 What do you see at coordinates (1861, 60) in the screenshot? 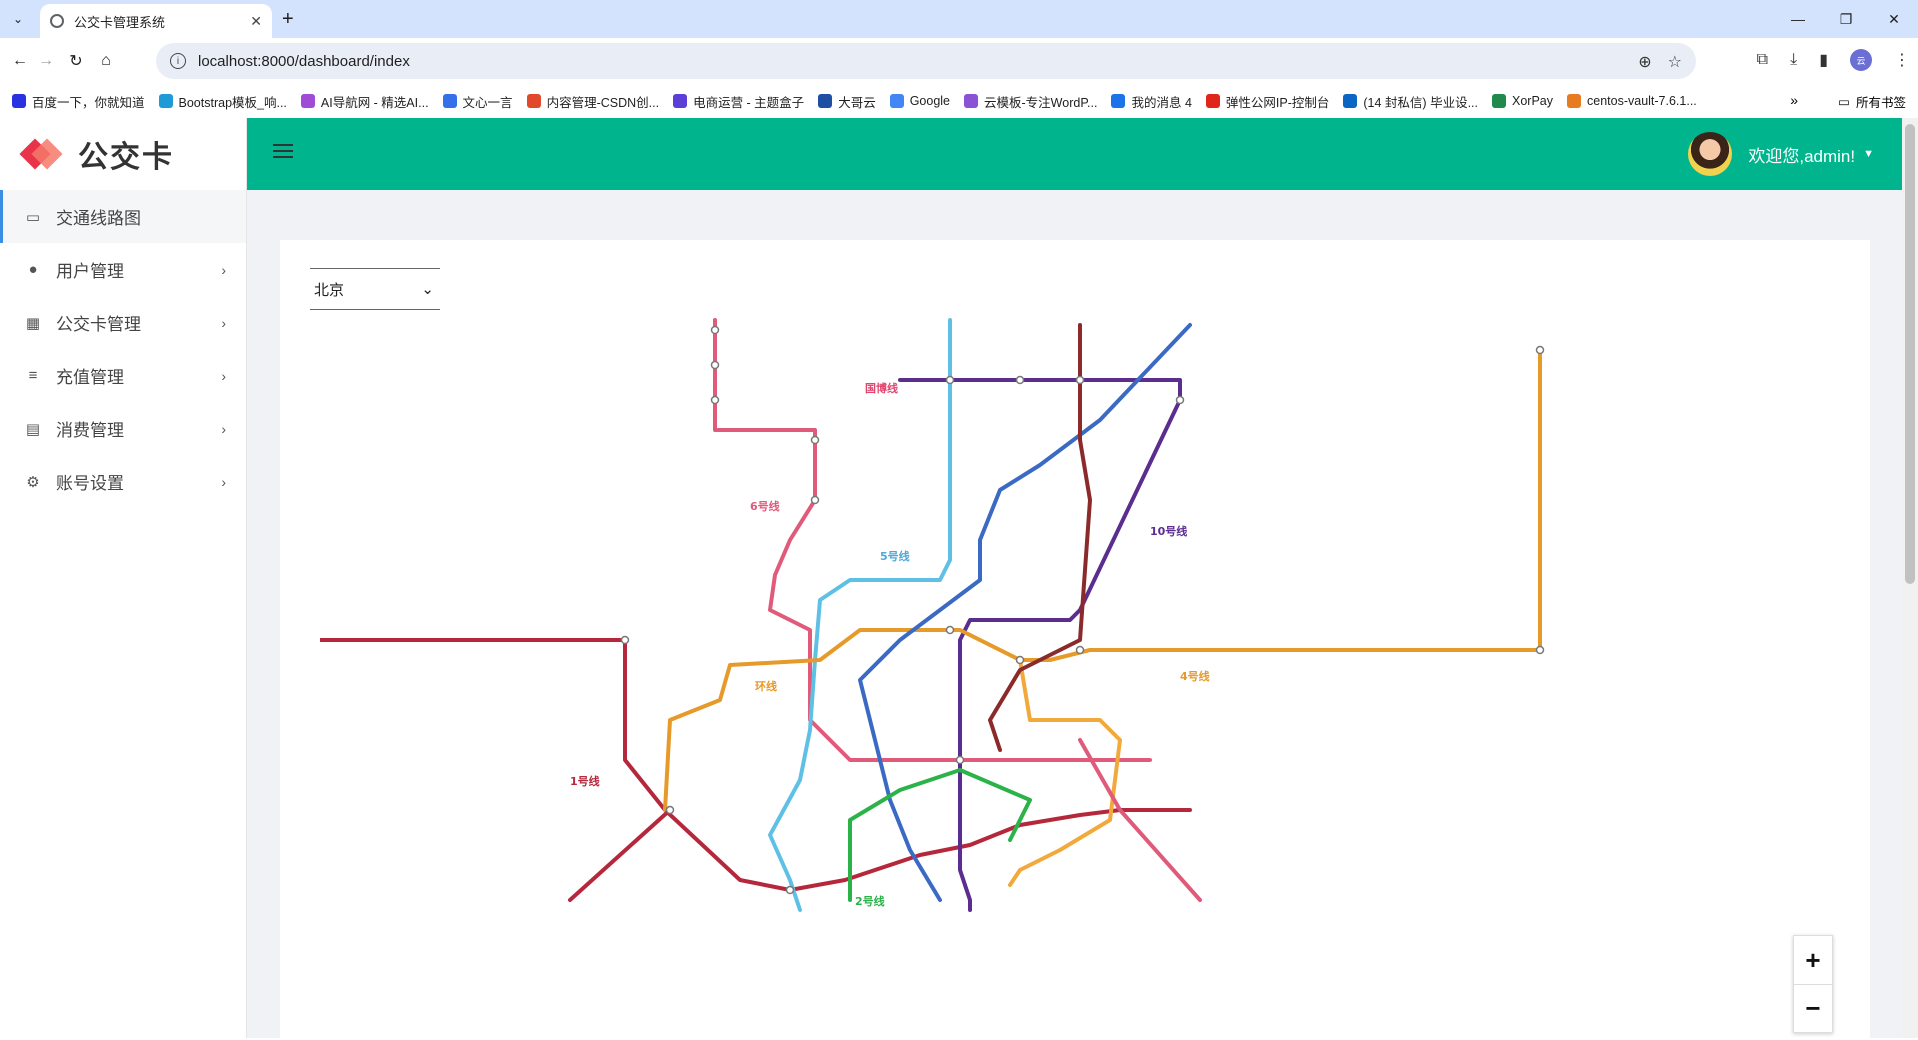
I see `profile-avatar: 云` at bounding box center [1861, 60].